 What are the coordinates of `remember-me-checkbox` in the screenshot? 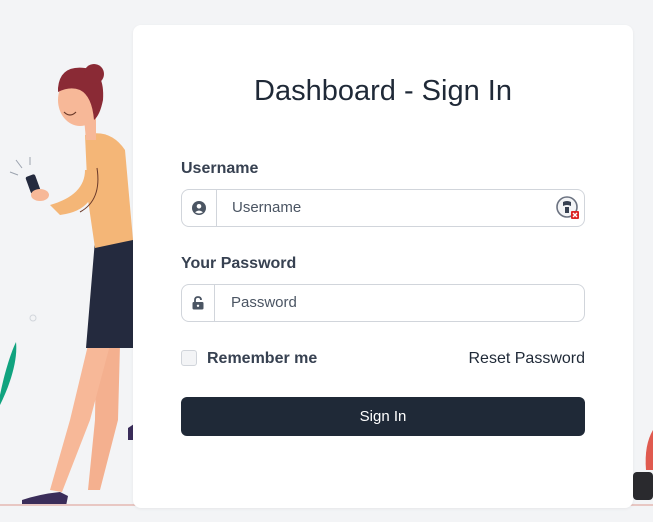 It's located at (189, 358).